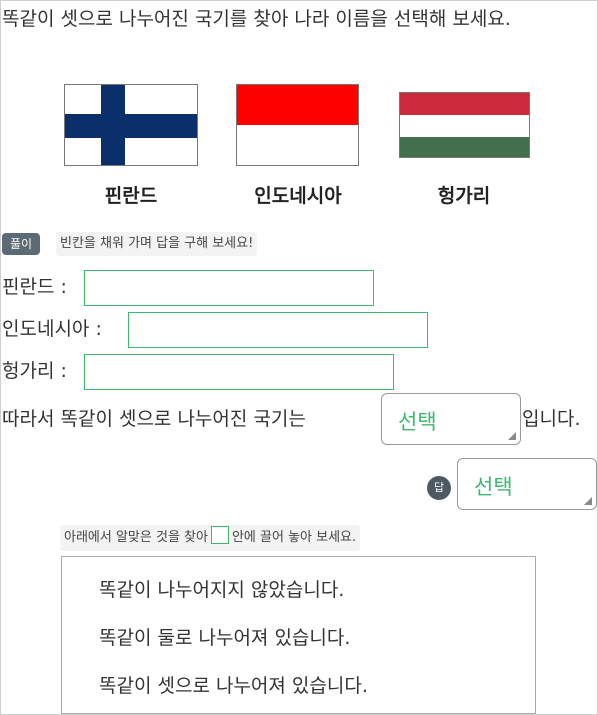 The width and height of the screenshot is (598, 715). Describe the element at coordinates (131, 125) in the screenshot. I see `finland-flag-icon` at that location.